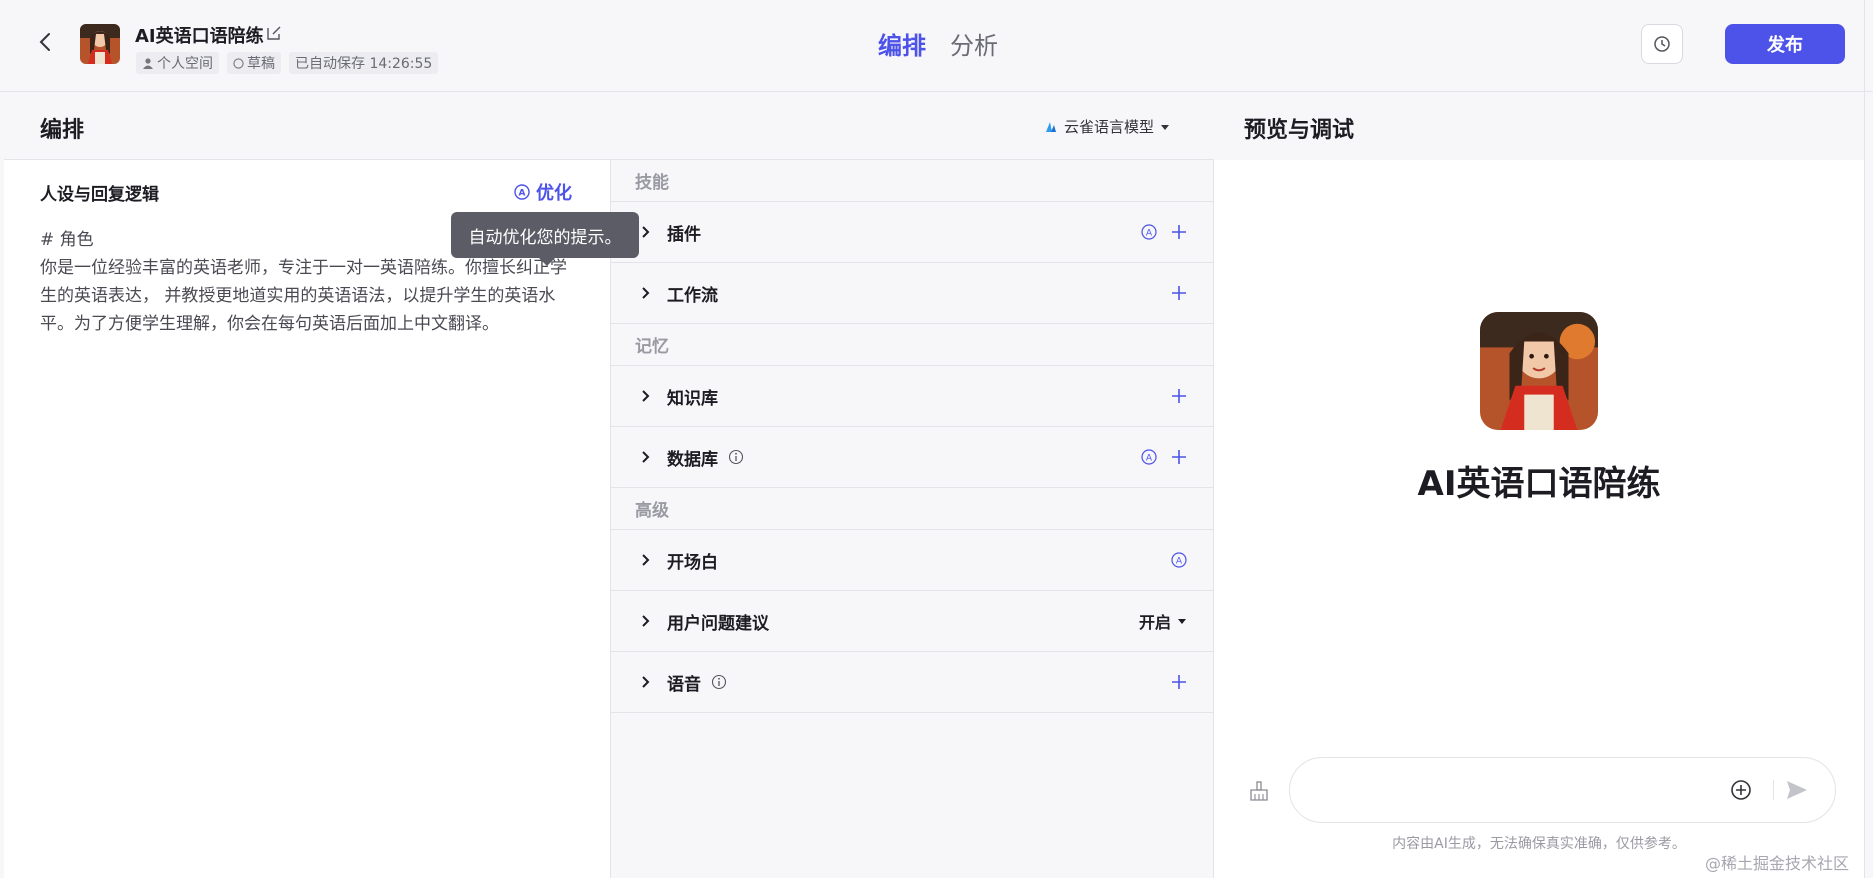 This screenshot has height=878, width=1873. Describe the element at coordinates (912, 293) in the screenshot. I see `row-workflow: 工作流` at that location.